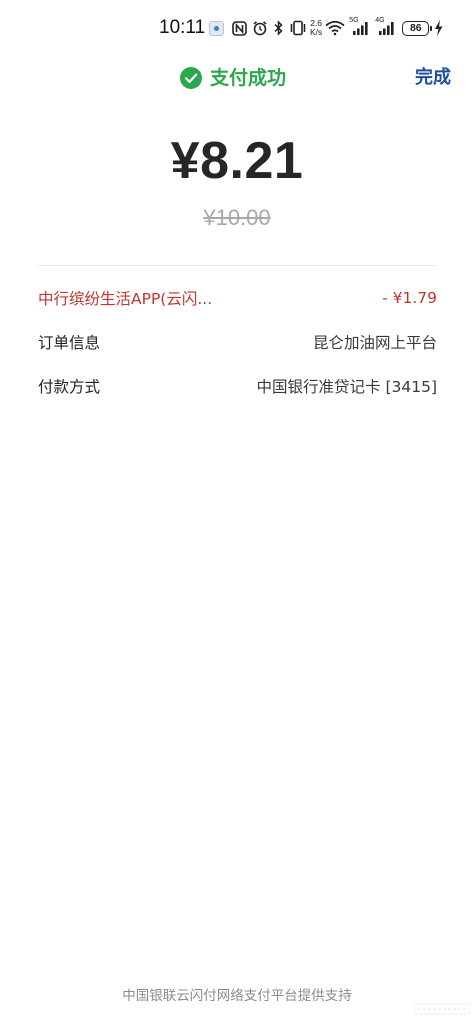  I want to click on paid-amount: ¥8.21, so click(237, 161).